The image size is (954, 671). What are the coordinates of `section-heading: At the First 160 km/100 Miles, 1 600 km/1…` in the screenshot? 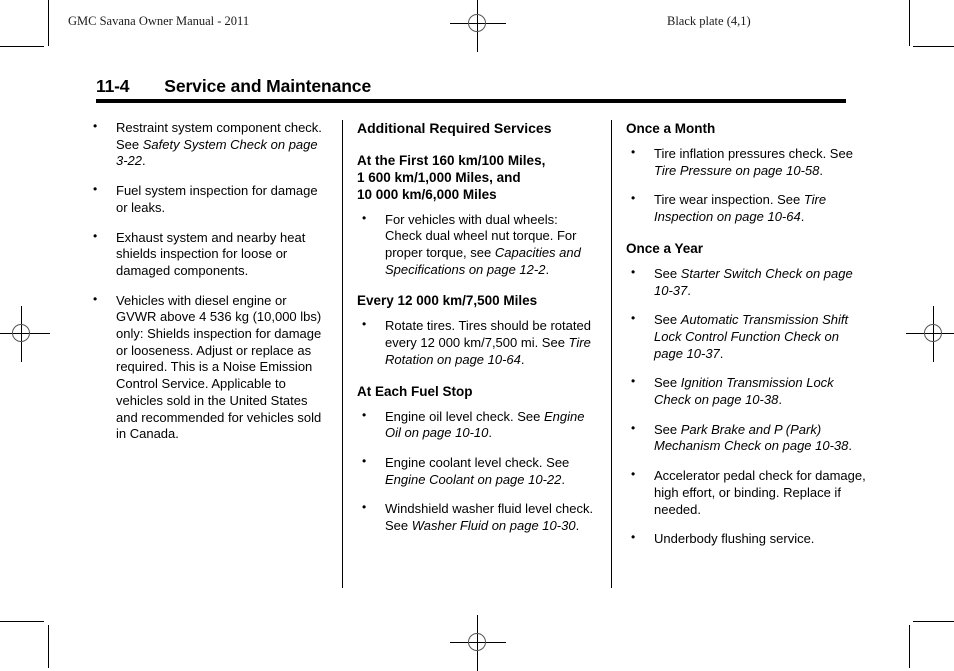 It's located at (451, 177).